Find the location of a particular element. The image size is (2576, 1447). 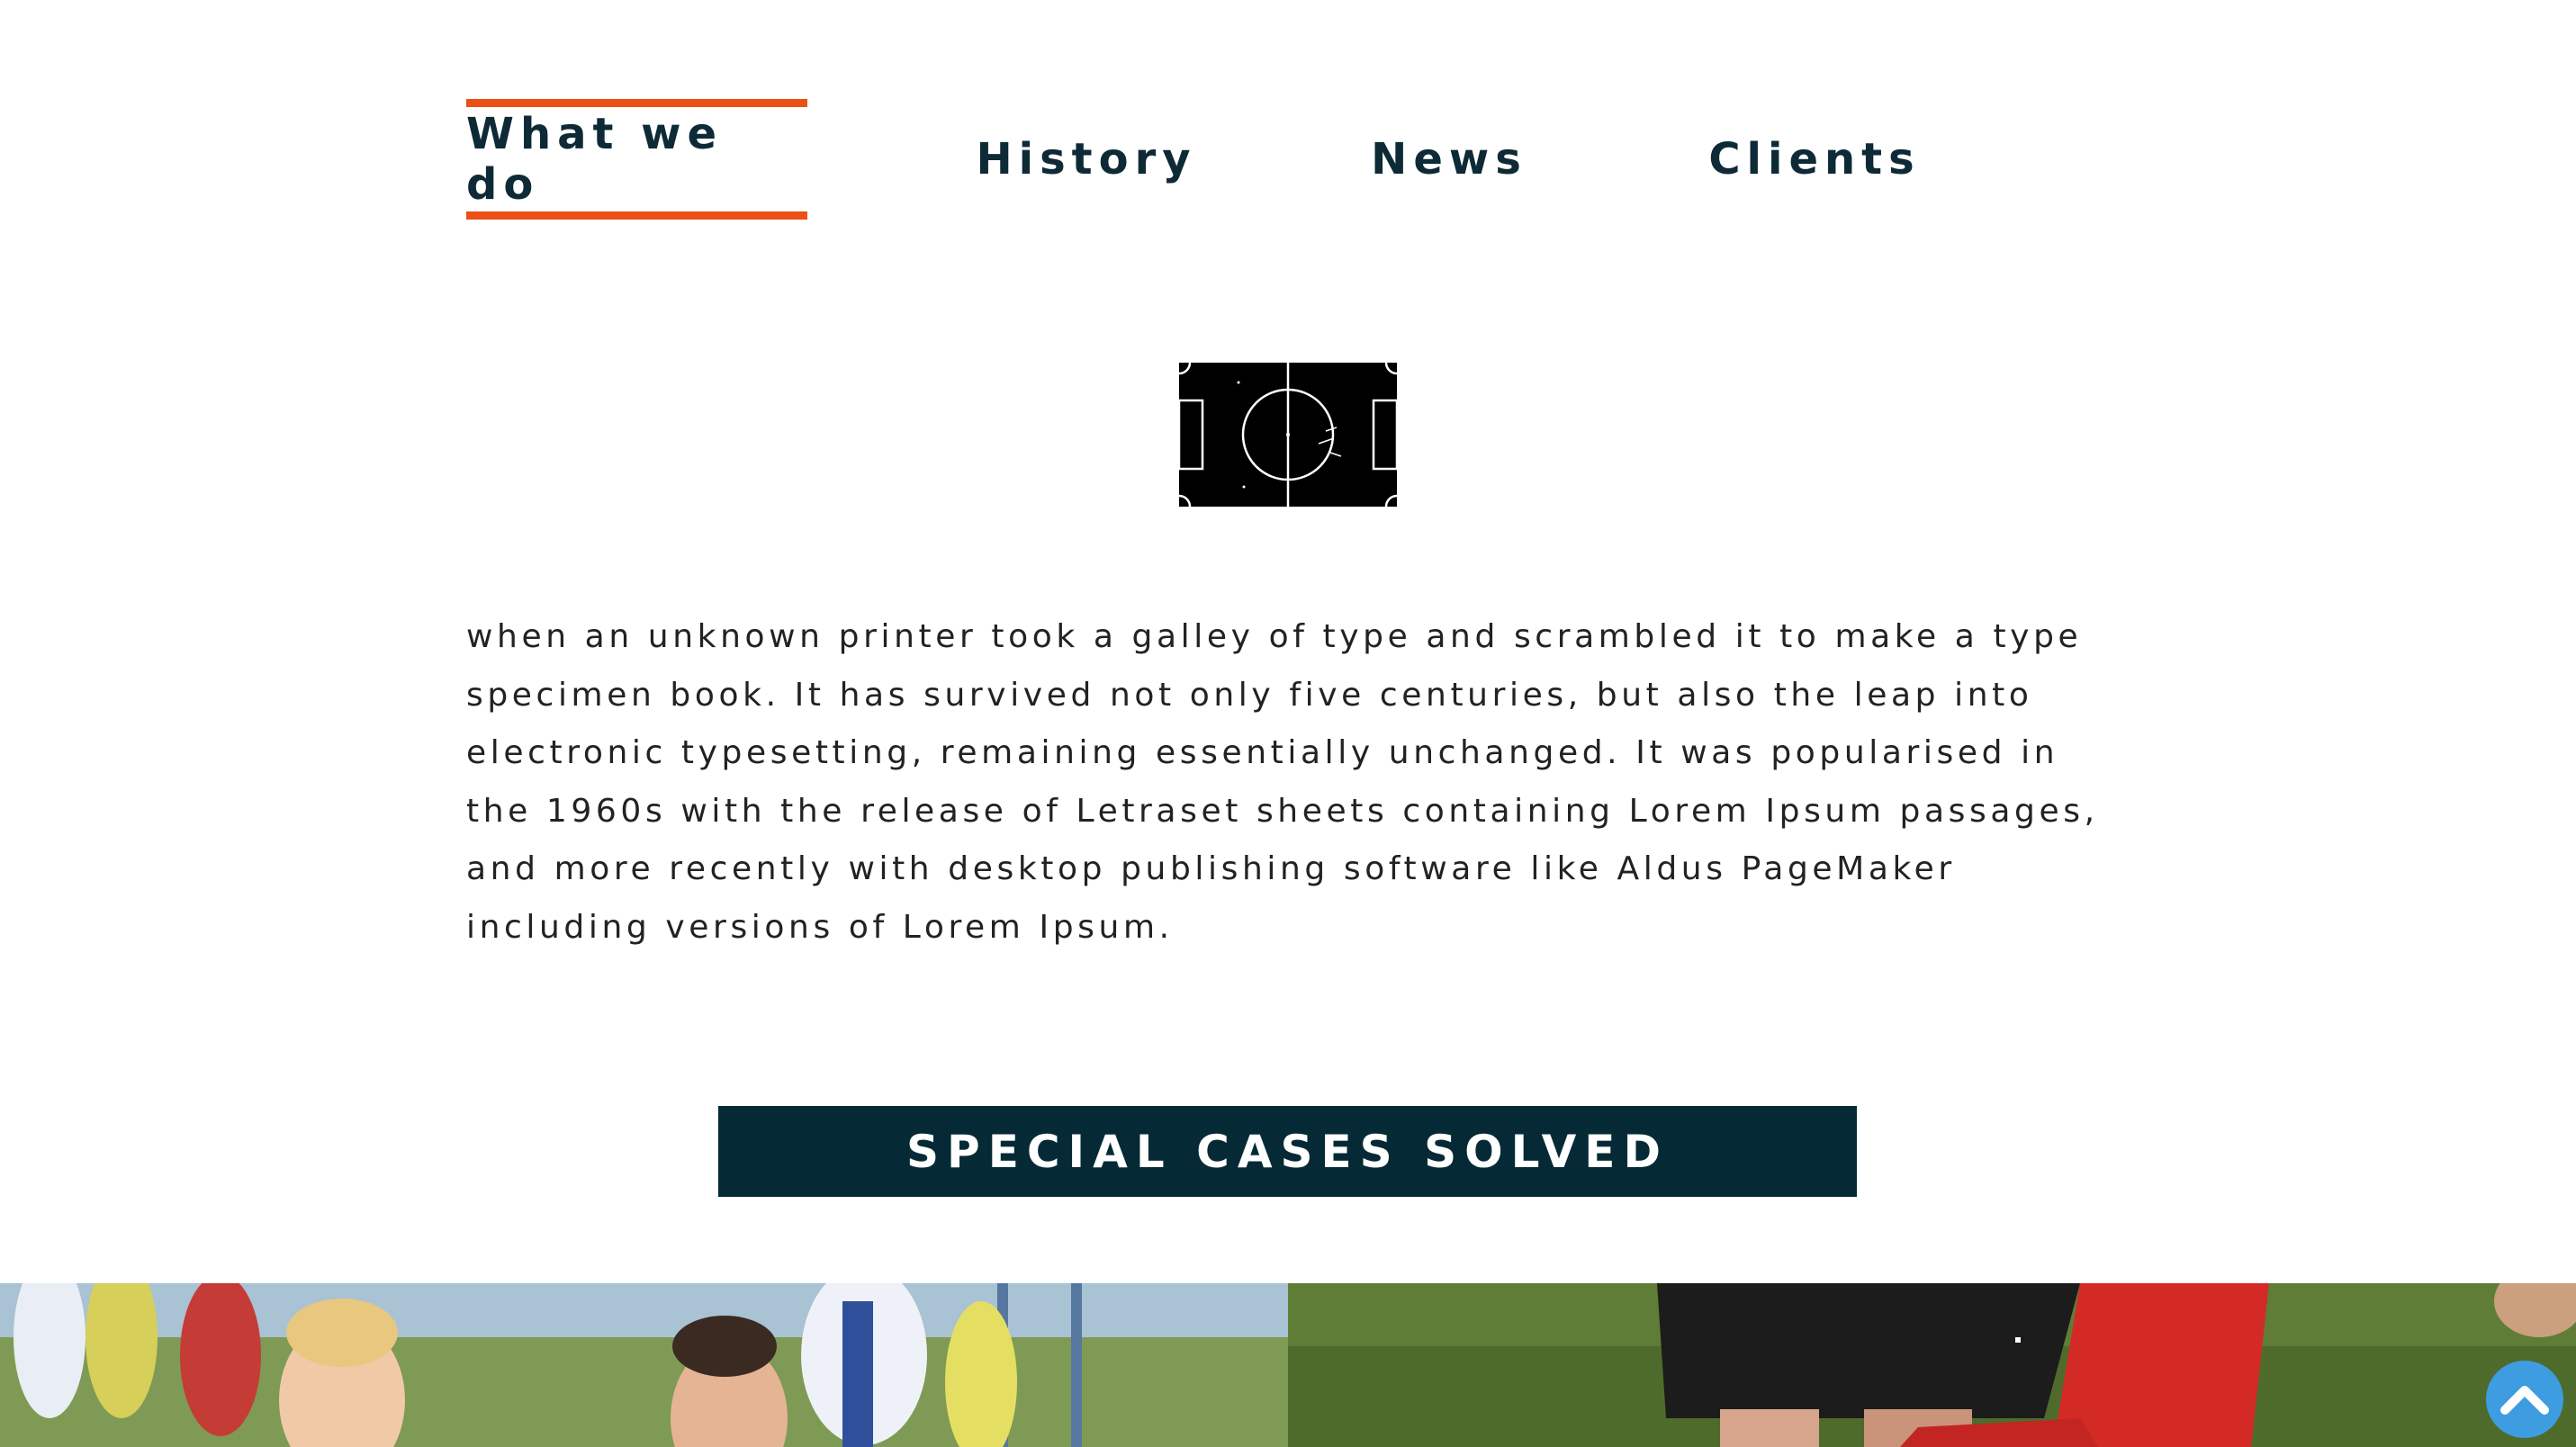

tab-clients: Clients is located at coordinates (1814, 159).